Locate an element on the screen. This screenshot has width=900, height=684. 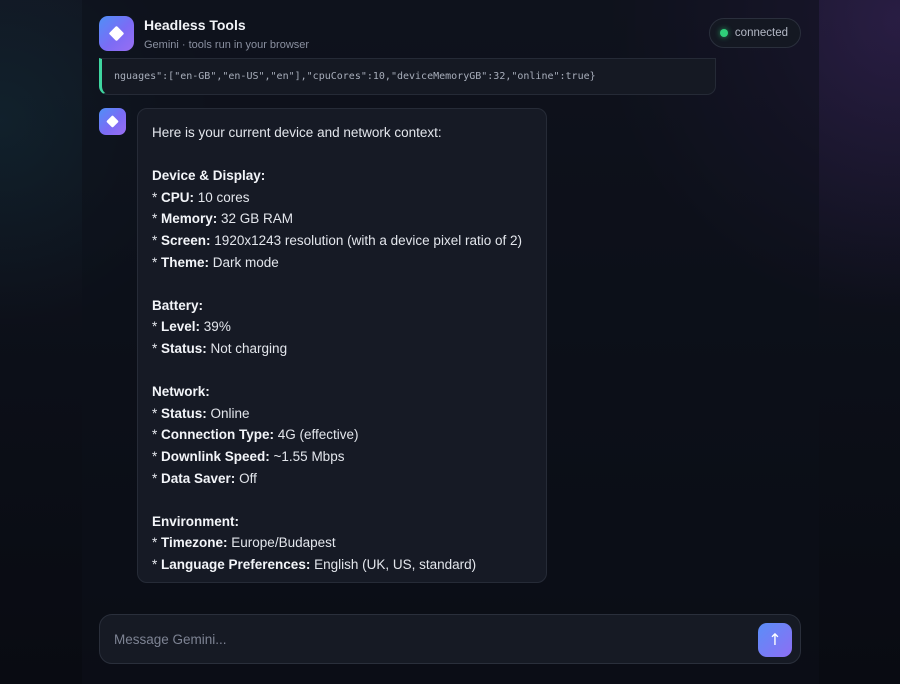
list-item: * Connection Type: 4G (effective) is located at coordinates (255, 435).